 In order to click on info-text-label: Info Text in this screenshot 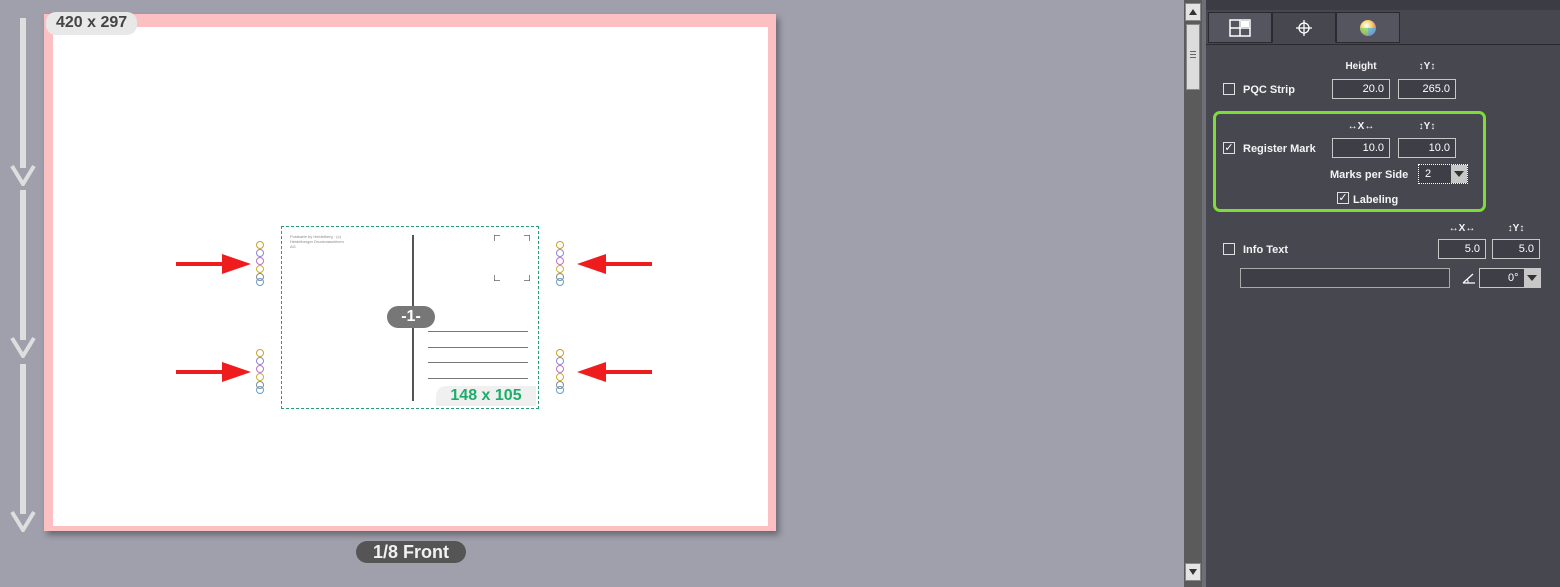, I will do `click(1266, 250)`.